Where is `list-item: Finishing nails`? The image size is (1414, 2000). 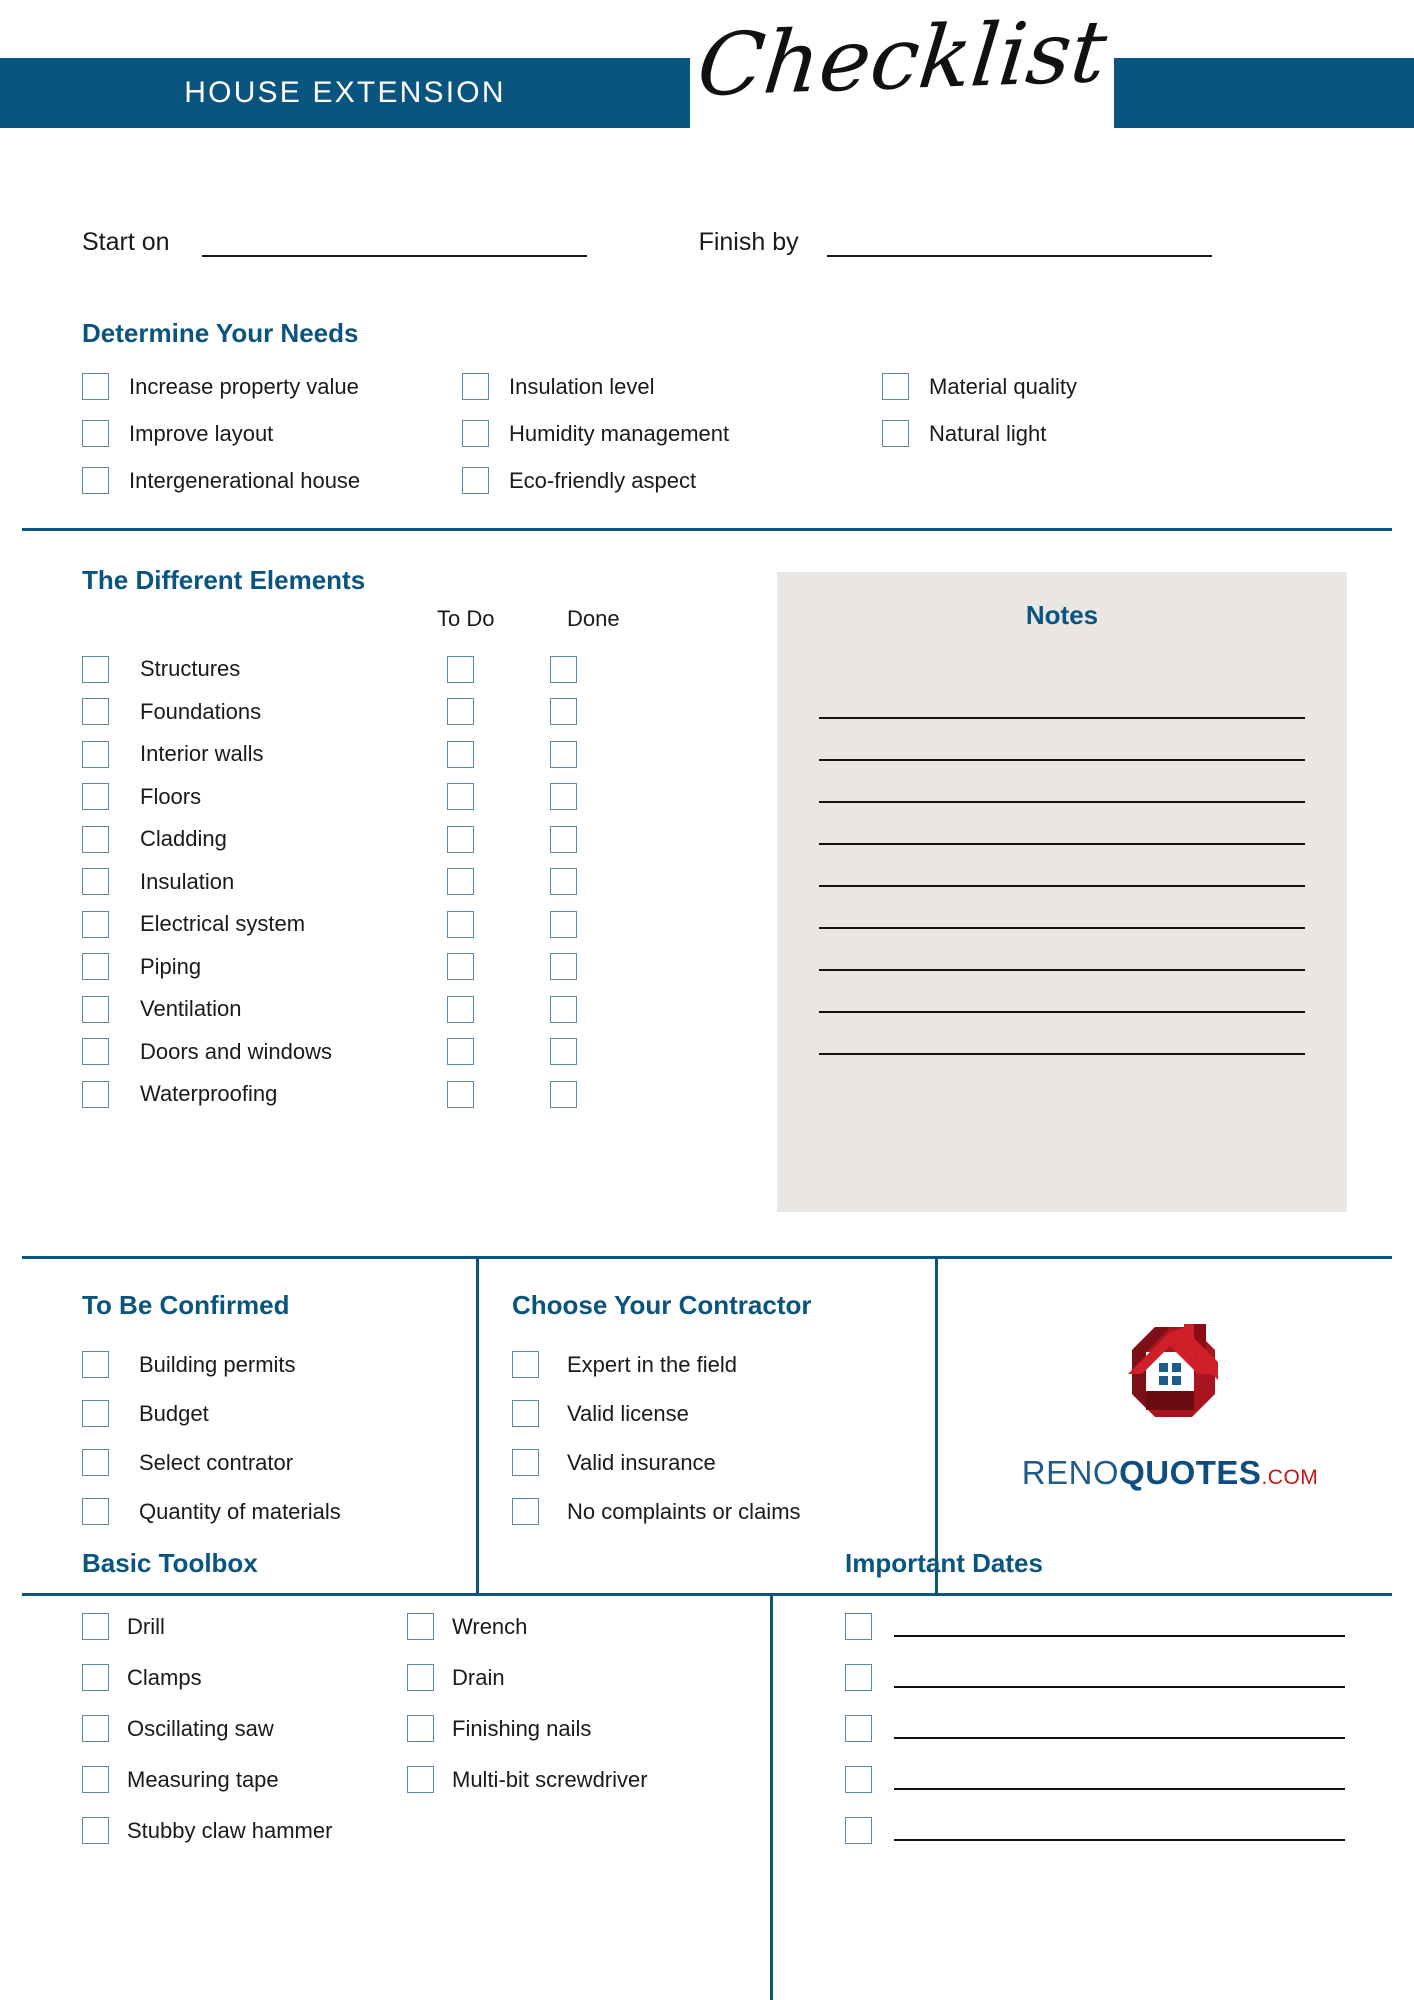
list-item: Finishing nails is located at coordinates (572, 1728).